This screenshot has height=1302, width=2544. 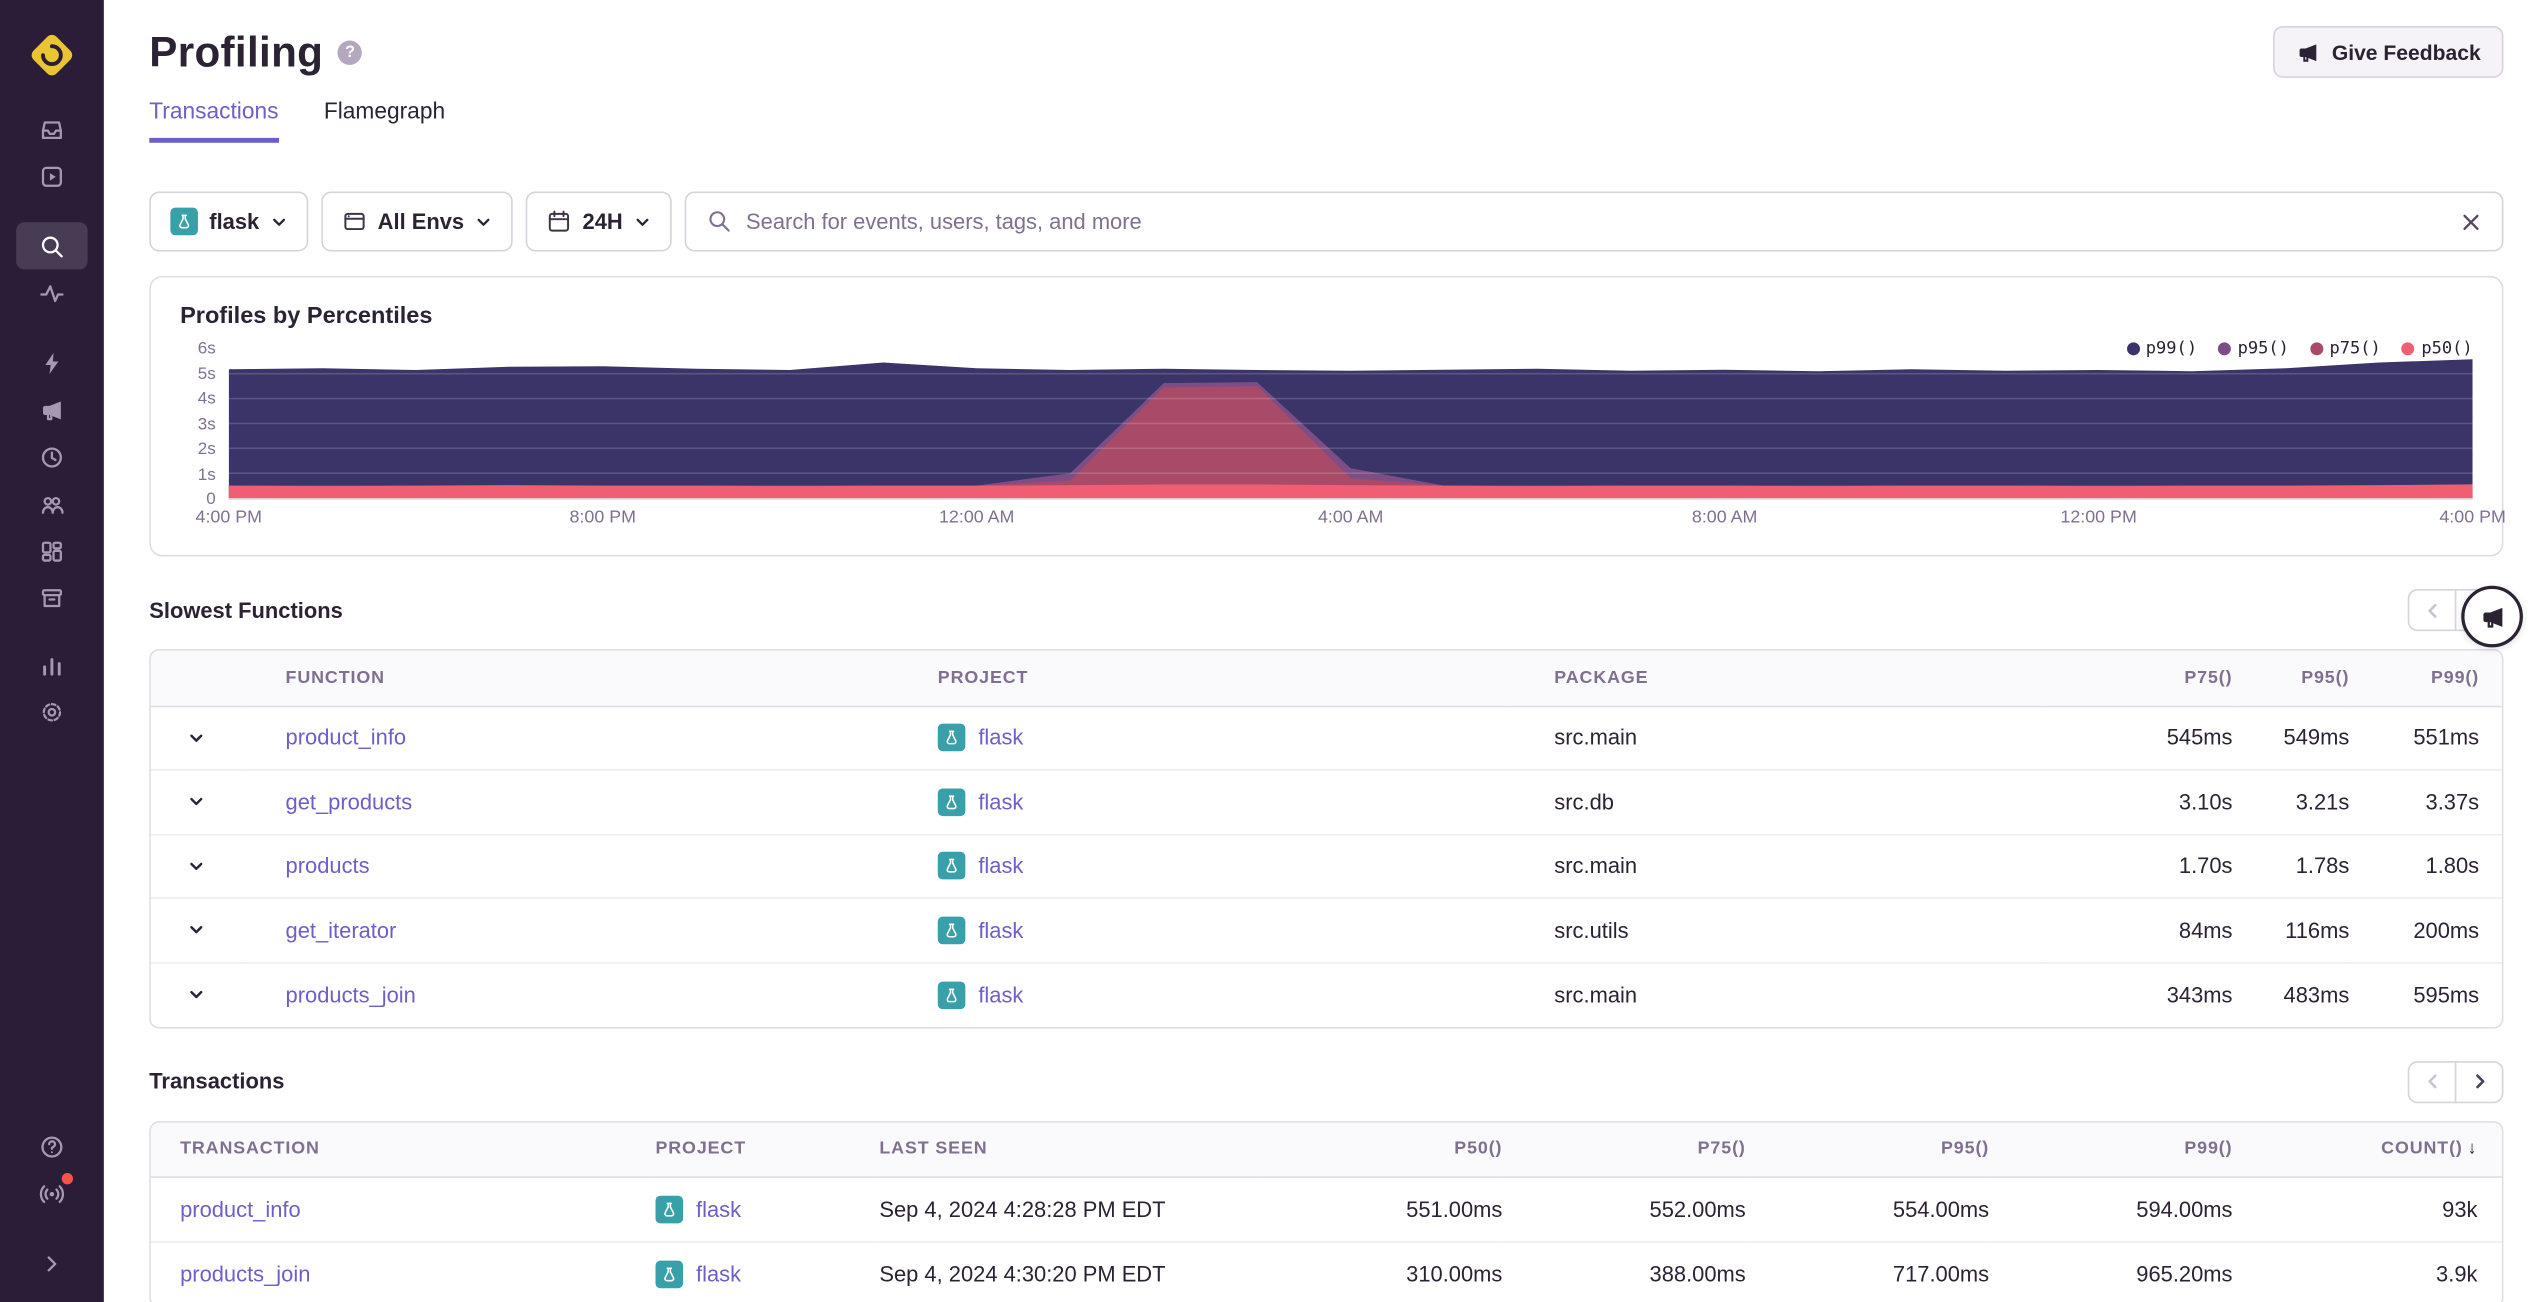 I want to click on performance-icon, so click(x=52, y=293).